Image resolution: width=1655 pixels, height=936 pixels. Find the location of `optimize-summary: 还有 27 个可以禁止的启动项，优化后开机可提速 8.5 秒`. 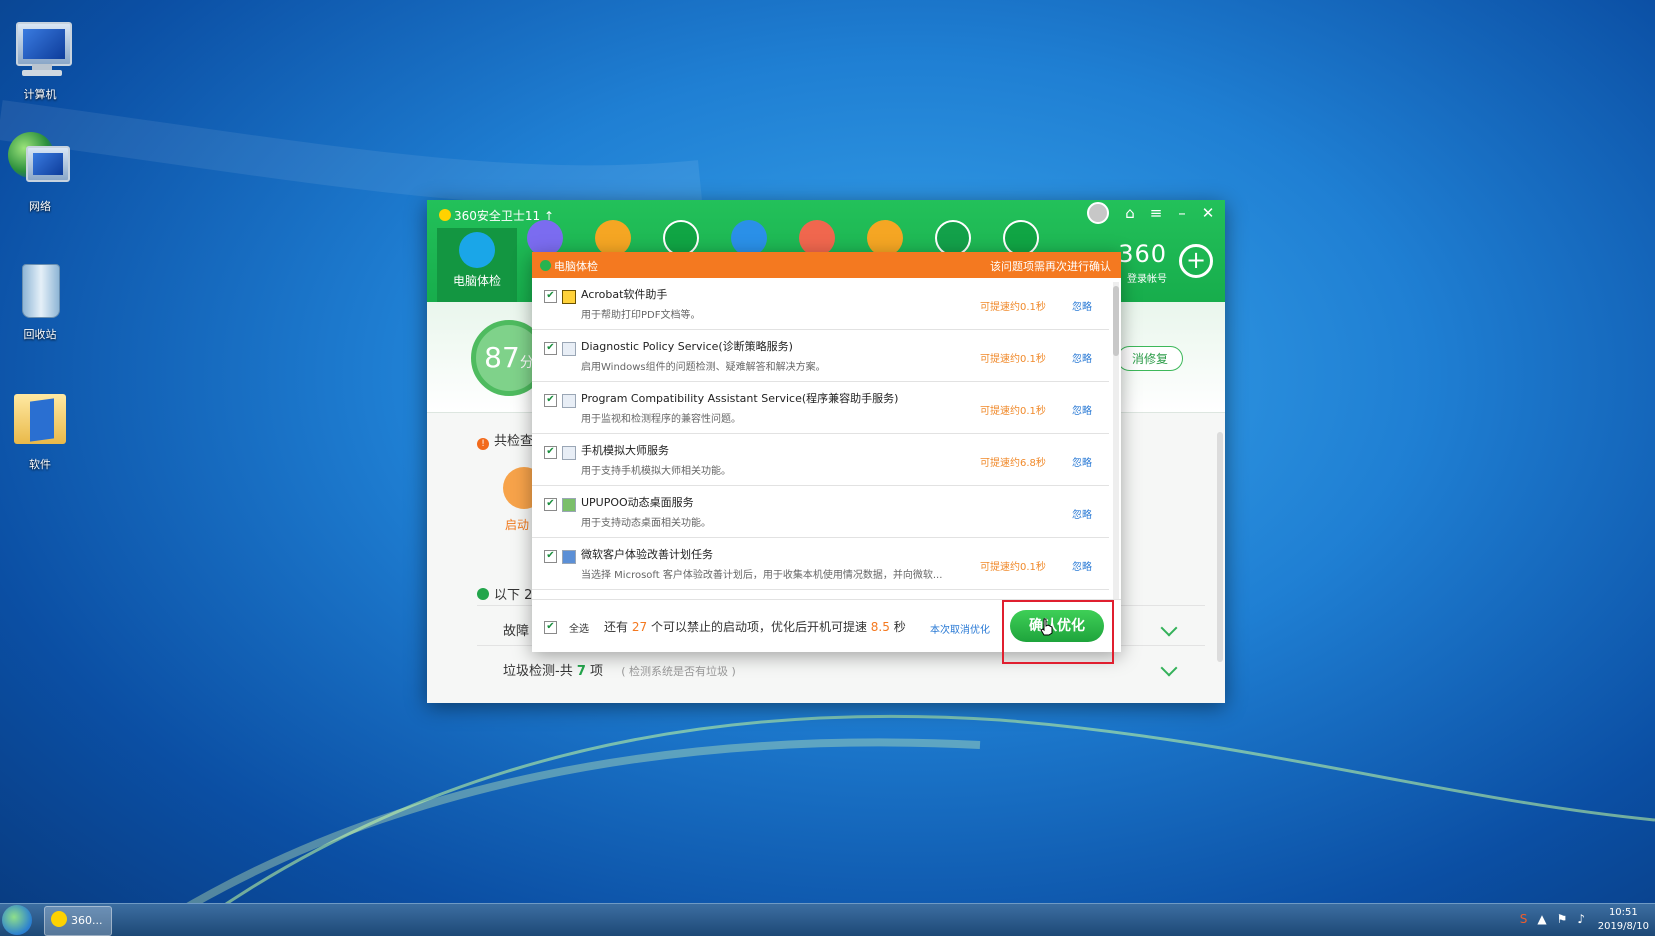

optimize-summary: 还有 27 个可以禁止的启动项，优化后开机可提速 8.5 秒 is located at coordinates (755, 626).